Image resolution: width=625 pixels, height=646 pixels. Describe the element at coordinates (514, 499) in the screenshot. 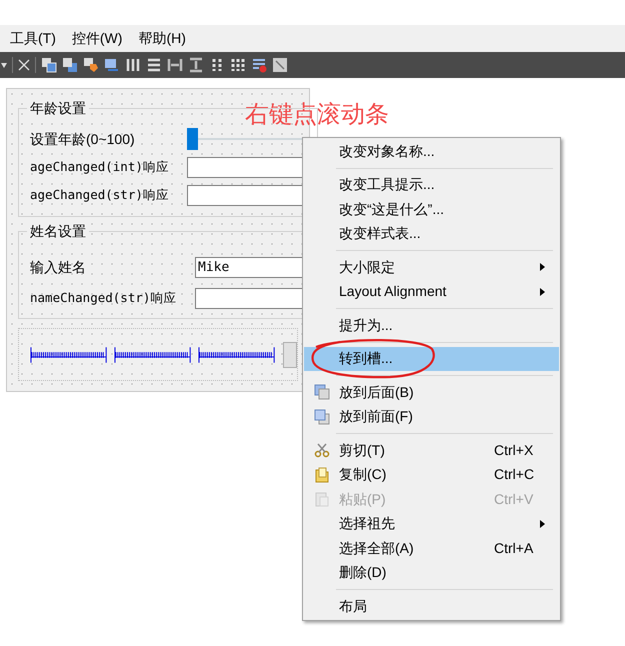

I see `shortcut-text: Ctrl+V` at that location.